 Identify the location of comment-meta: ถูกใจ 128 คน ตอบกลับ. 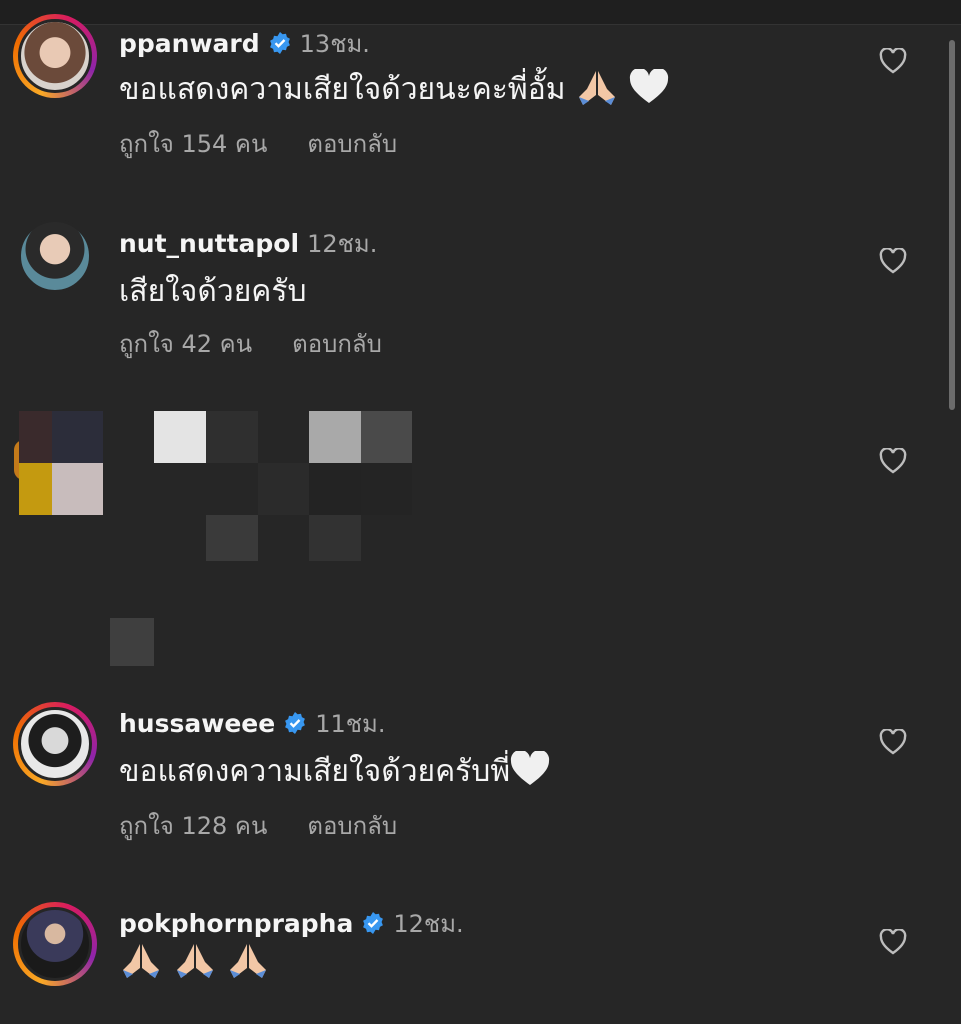
(278, 825).